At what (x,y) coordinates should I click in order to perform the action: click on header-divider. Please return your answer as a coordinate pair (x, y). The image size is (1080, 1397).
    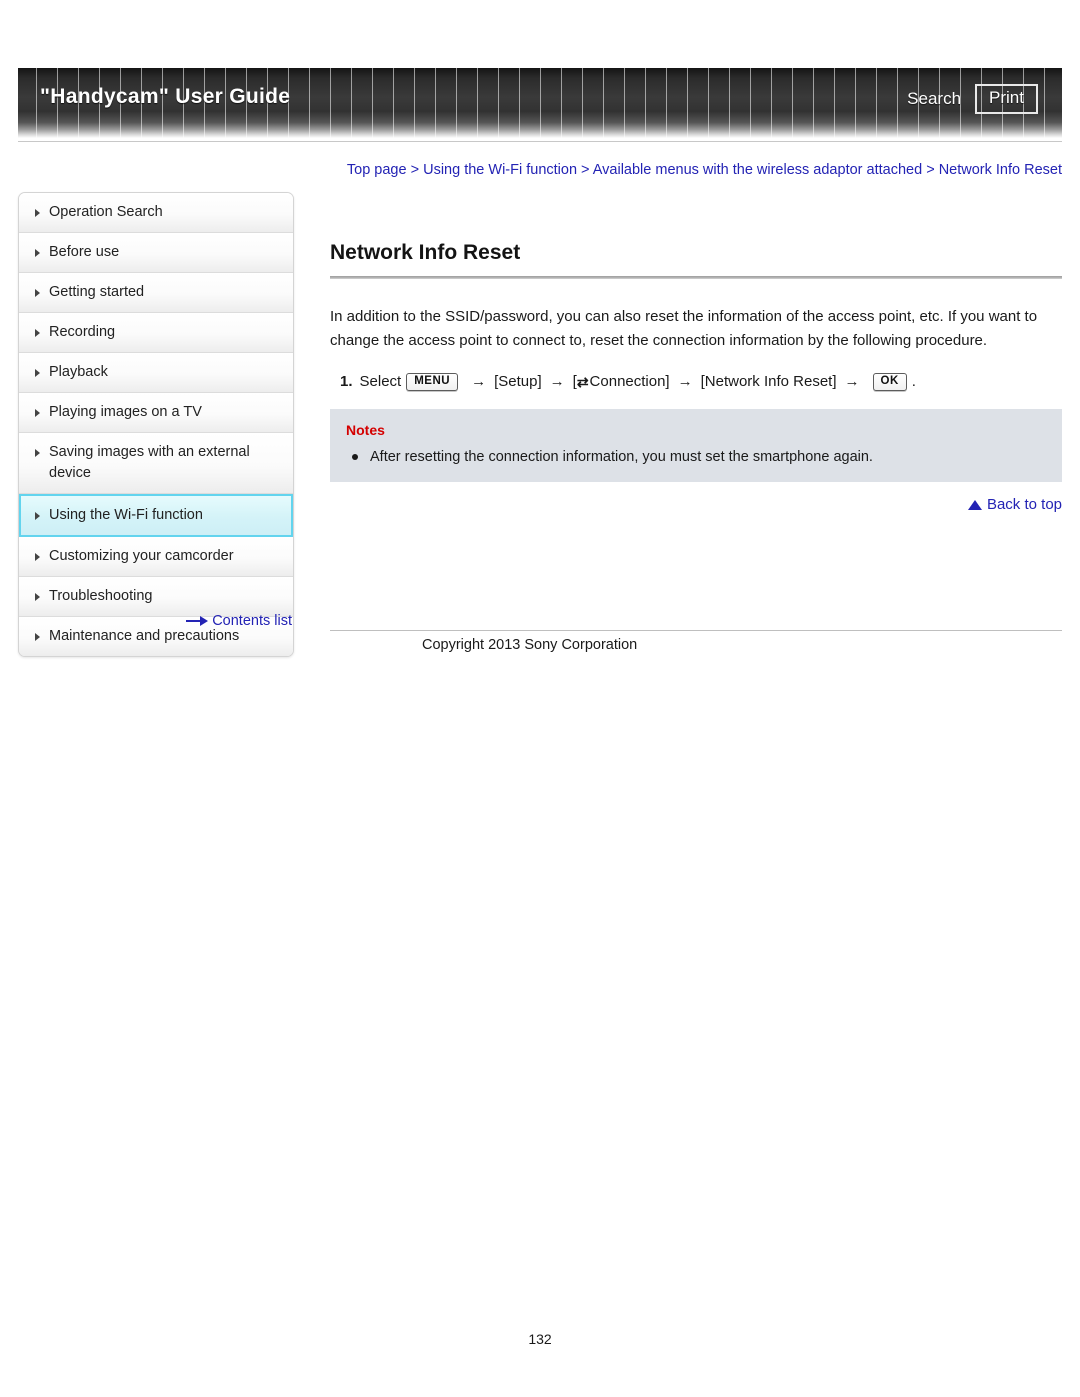
    Looking at the image, I should click on (540, 141).